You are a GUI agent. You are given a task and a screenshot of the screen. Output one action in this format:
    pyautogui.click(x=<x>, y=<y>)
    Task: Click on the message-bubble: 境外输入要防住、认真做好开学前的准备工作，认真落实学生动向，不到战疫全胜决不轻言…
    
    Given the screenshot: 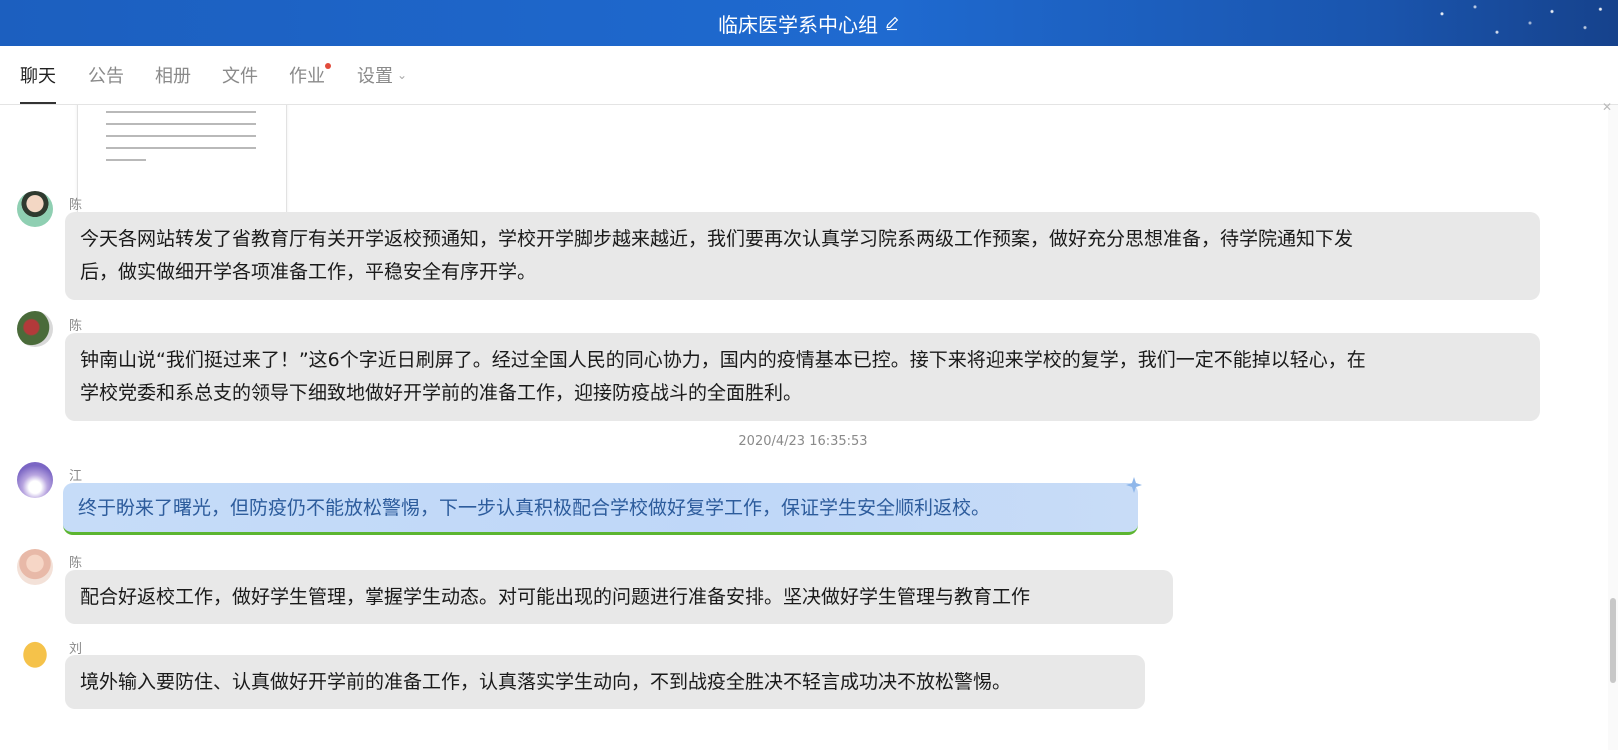 What is the action you would take?
    pyautogui.click(x=605, y=682)
    